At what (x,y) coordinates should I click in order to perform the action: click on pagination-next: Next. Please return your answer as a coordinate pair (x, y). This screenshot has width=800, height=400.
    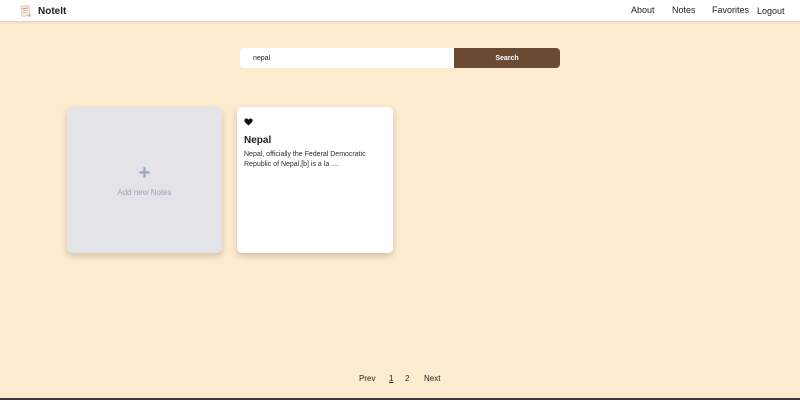
    Looking at the image, I should click on (432, 378).